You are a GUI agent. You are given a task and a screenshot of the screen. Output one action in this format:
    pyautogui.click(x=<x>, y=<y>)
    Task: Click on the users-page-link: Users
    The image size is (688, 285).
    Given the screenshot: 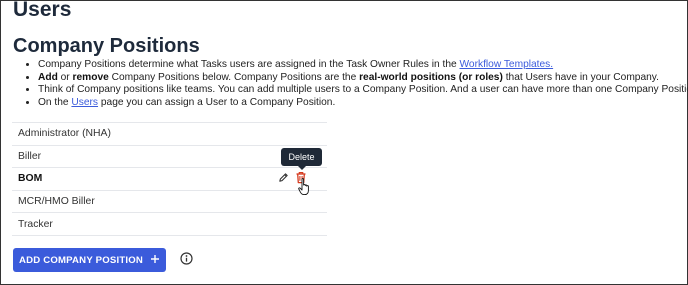 What is the action you would take?
    pyautogui.click(x=84, y=102)
    